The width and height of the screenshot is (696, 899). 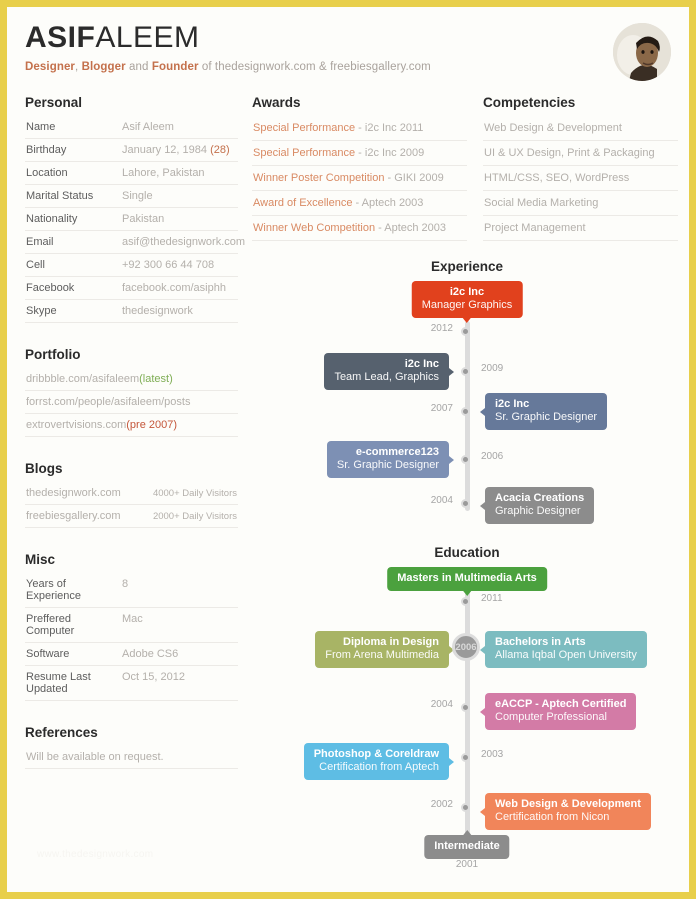 What do you see at coordinates (467, 305) in the screenshot?
I see `experience-role: Manager Graphics` at bounding box center [467, 305].